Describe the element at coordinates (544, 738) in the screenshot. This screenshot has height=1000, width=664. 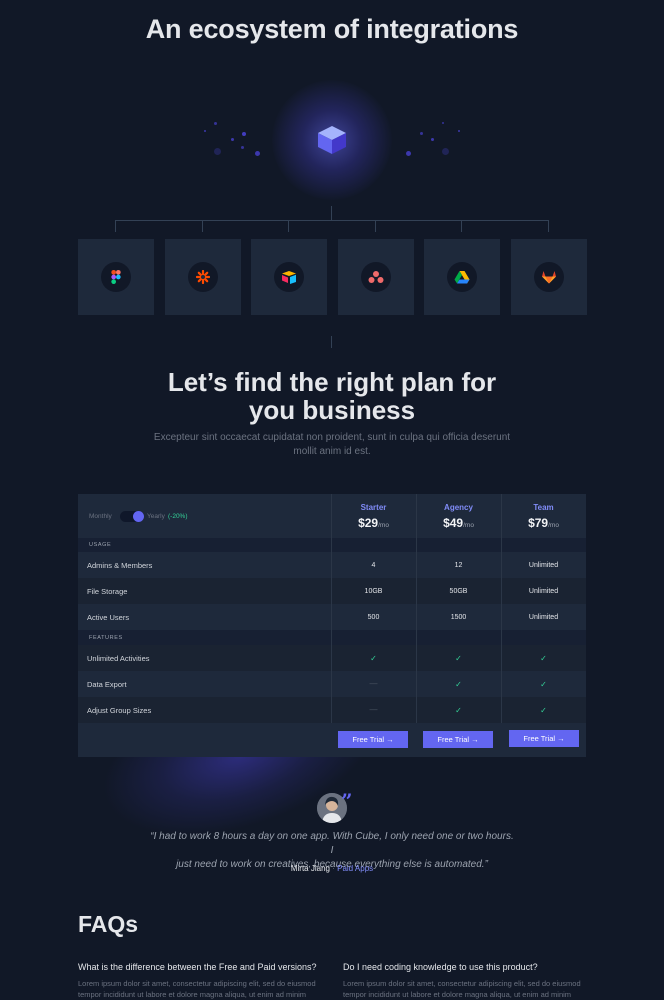
I see `team-free-trial-button: Free Trial →` at that location.